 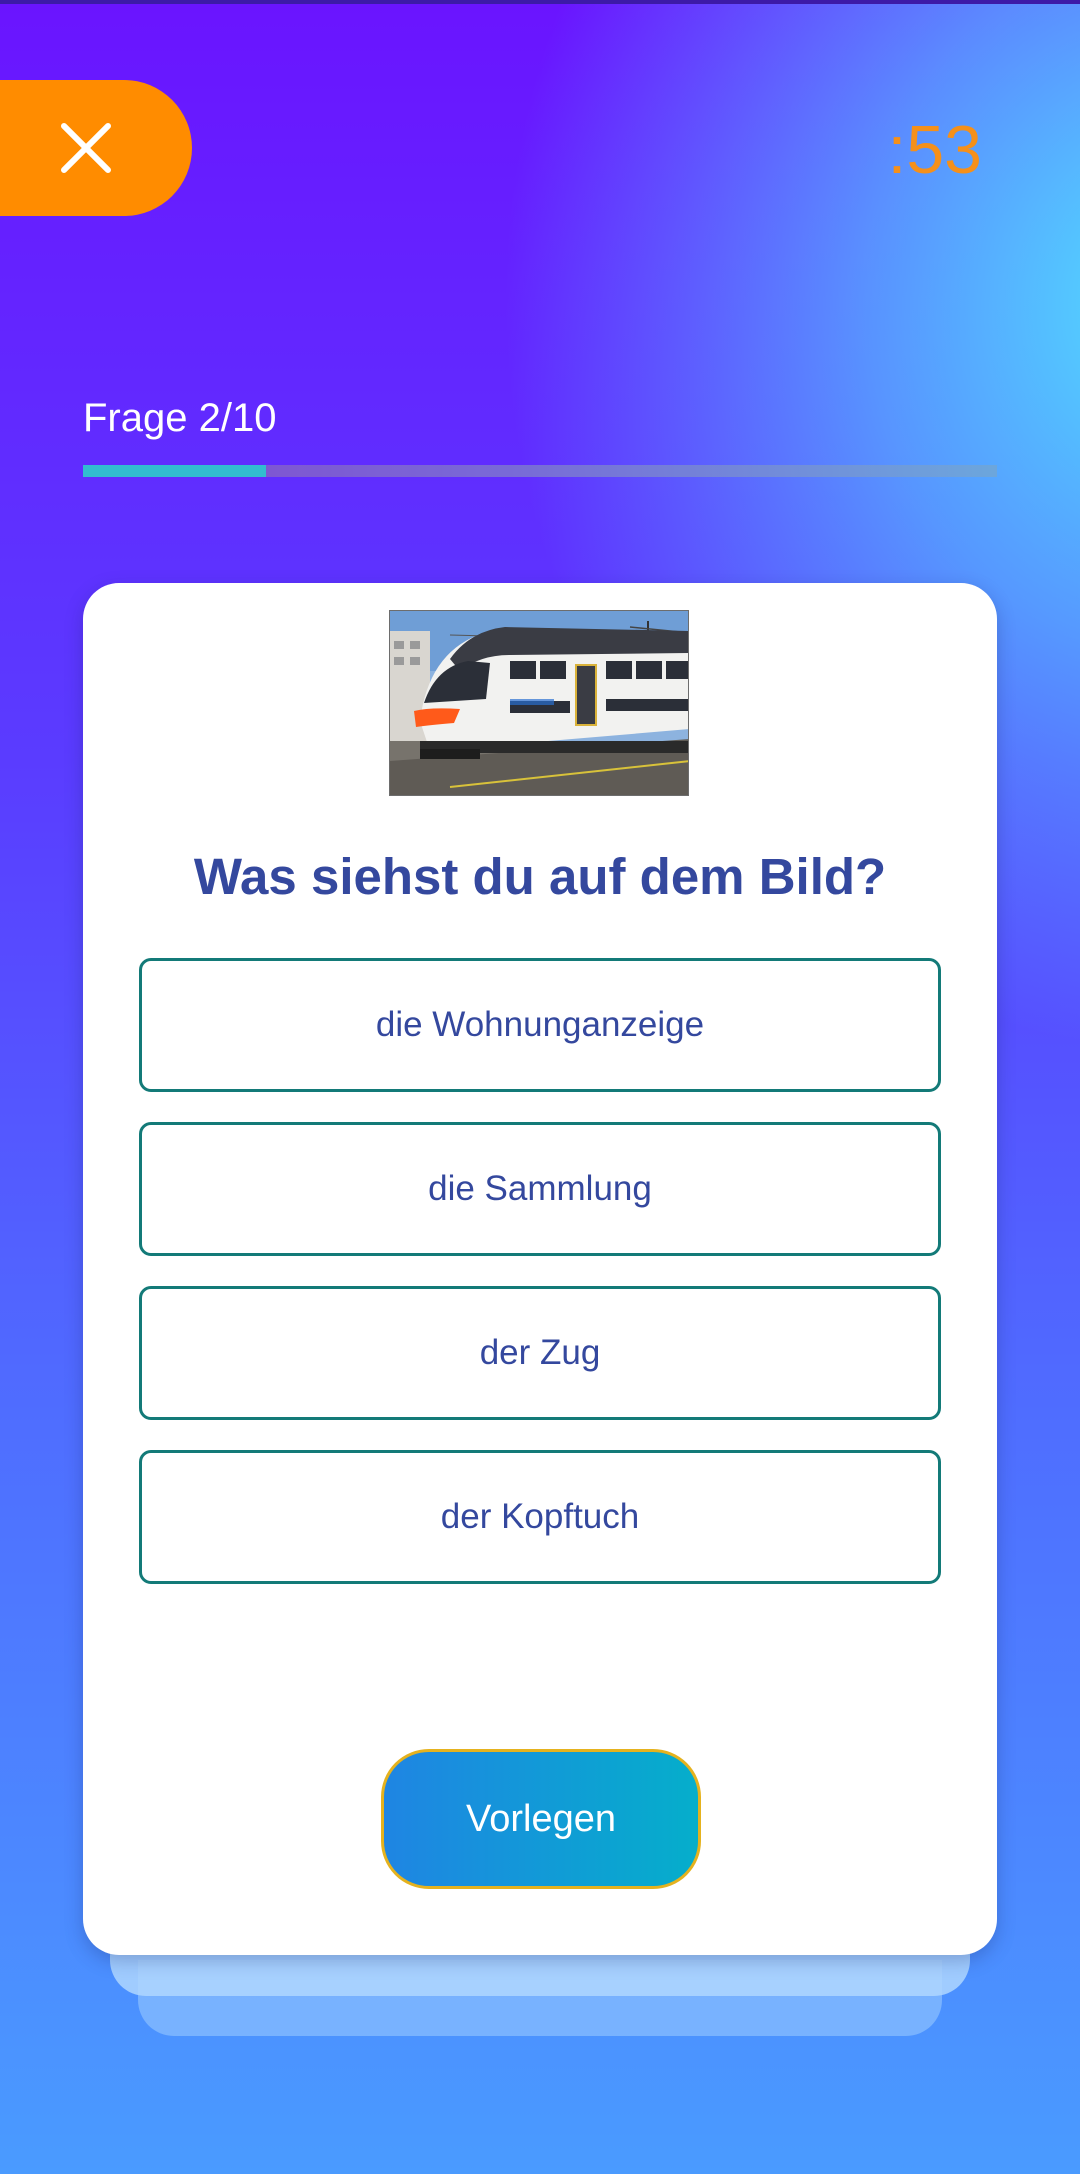 I want to click on close-button, so click(x=96, y=148).